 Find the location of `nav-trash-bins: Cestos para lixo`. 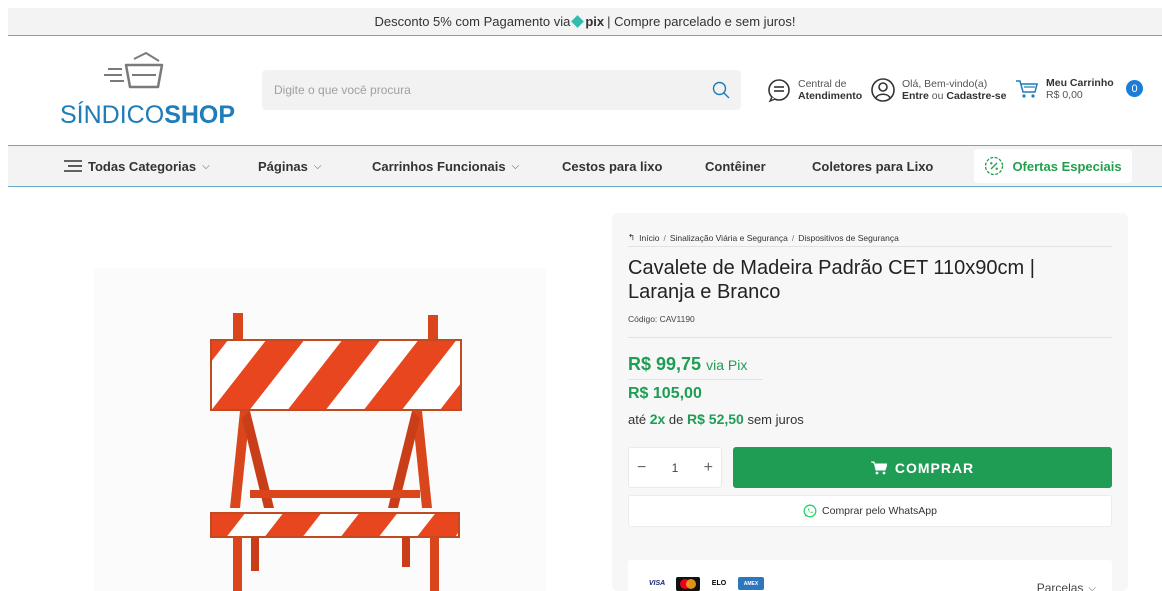

nav-trash-bins: Cestos para lixo is located at coordinates (612, 166).